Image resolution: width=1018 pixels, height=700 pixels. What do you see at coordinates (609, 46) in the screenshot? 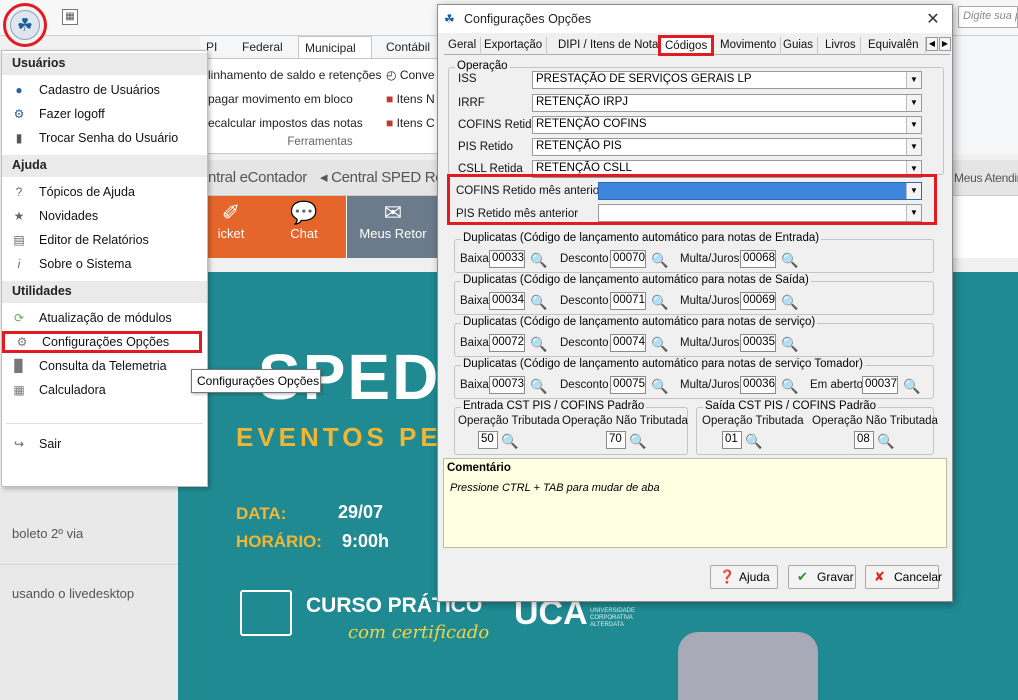
I see `tab-dipi: DIPI / Itens de Nota` at bounding box center [609, 46].